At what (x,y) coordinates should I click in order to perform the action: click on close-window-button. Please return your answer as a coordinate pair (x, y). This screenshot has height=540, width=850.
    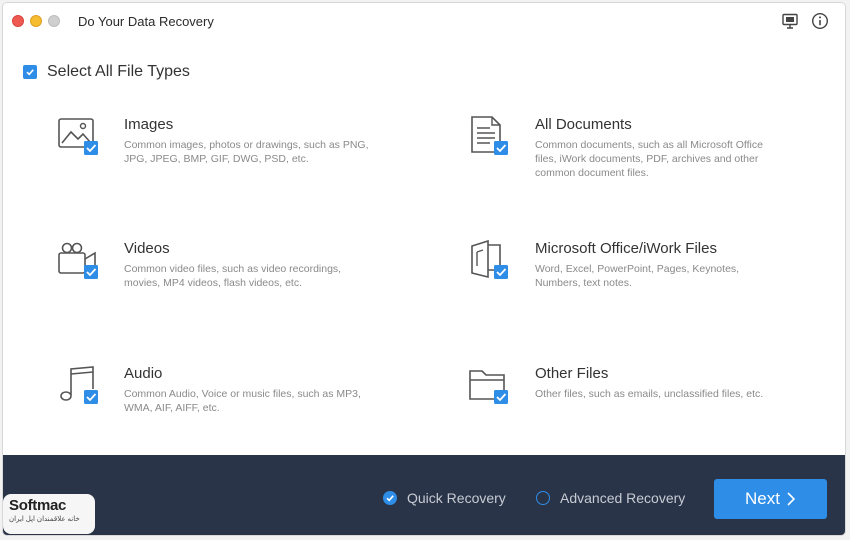
    Looking at the image, I should click on (18, 21).